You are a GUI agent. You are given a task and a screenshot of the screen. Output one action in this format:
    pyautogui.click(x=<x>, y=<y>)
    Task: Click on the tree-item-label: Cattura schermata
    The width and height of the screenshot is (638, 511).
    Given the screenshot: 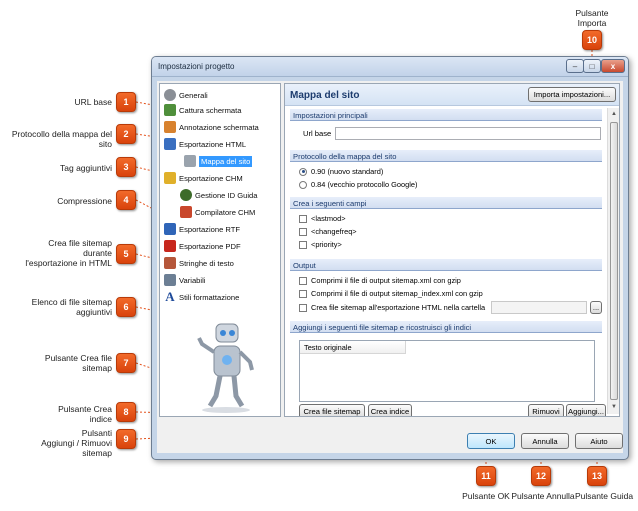 What is the action you would take?
    pyautogui.click(x=210, y=110)
    